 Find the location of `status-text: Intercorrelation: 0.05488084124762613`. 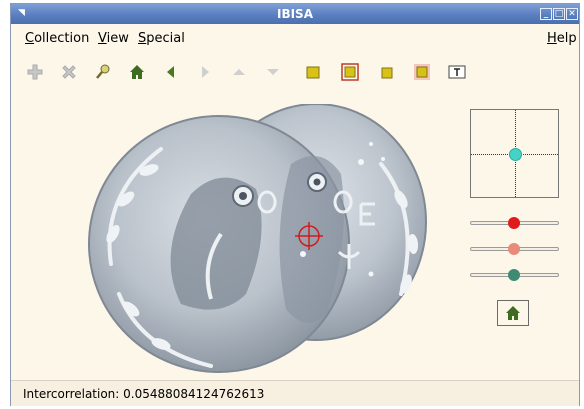

status-text: Intercorrelation: 0.05488084124762613 is located at coordinates (144, 394).